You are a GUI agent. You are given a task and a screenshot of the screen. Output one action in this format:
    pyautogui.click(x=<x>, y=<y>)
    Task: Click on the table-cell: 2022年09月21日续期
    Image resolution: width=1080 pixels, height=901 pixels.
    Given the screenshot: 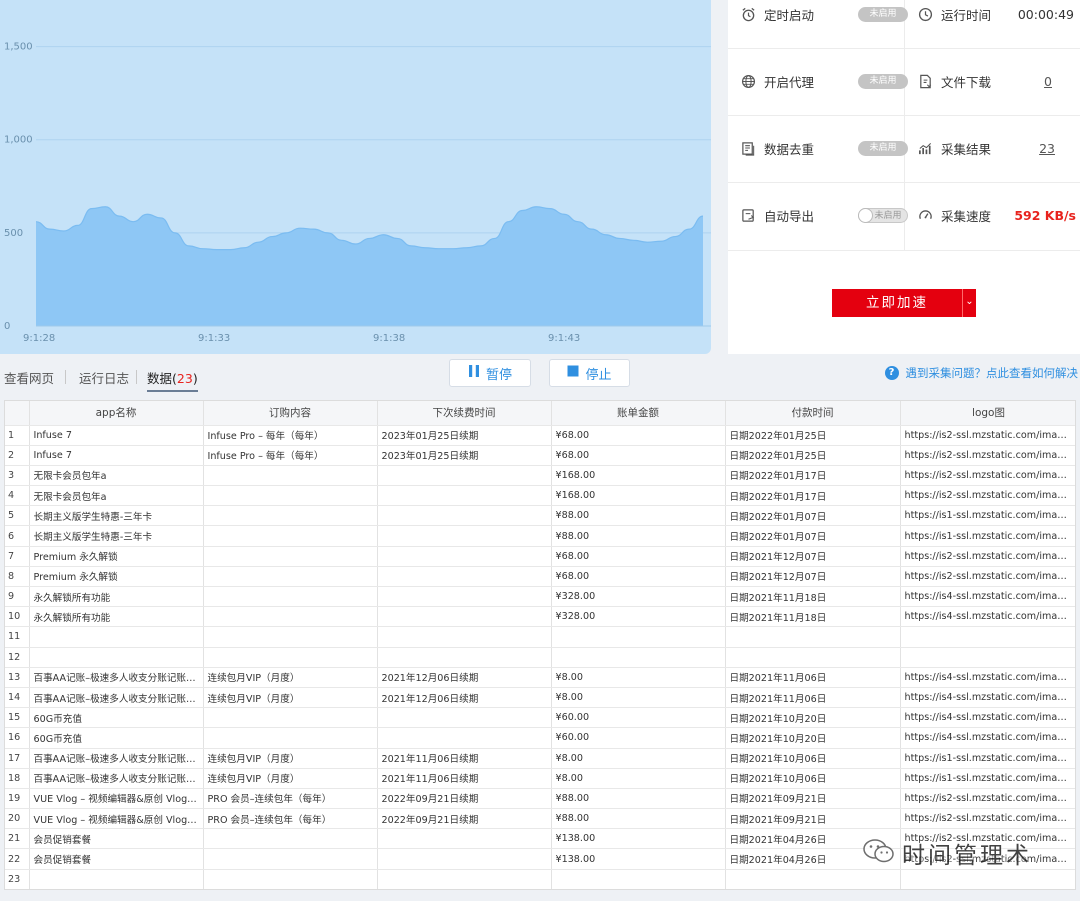 What is the action you would take?
    pyautogui.click(x=464, y=799)
    